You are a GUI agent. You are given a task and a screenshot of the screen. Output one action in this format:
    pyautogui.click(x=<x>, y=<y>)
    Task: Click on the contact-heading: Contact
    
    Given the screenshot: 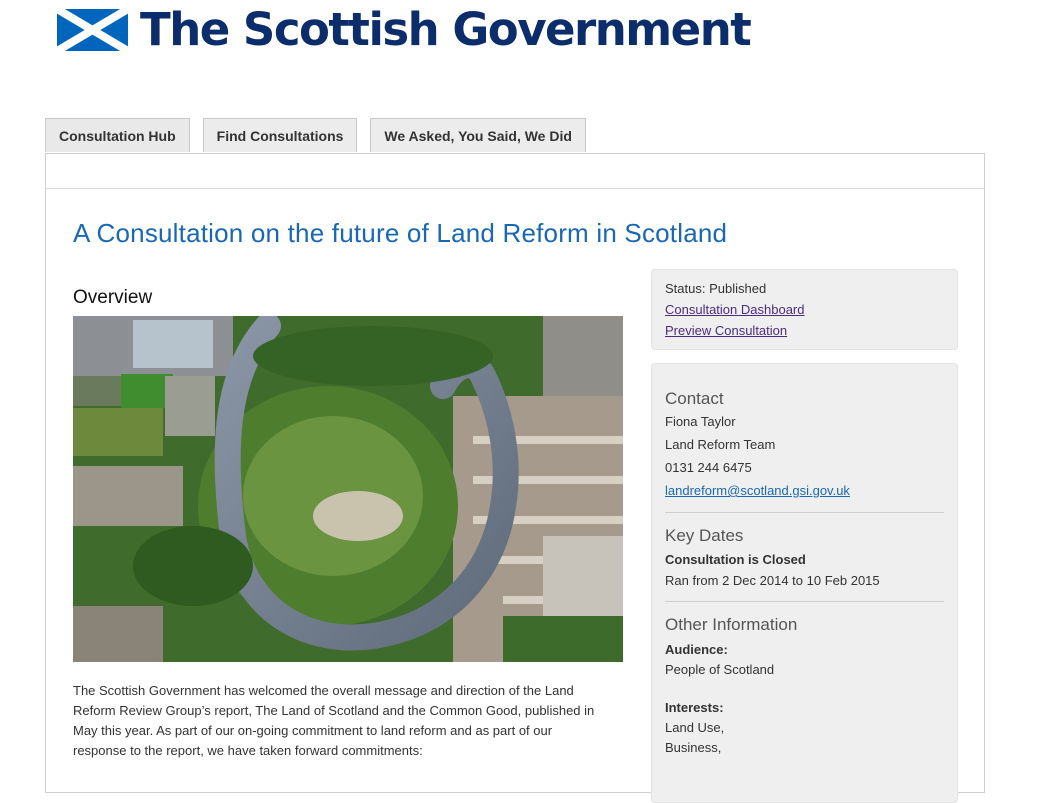 What is the action you would take?
    pyautogui.click(x=694, y=398)
    